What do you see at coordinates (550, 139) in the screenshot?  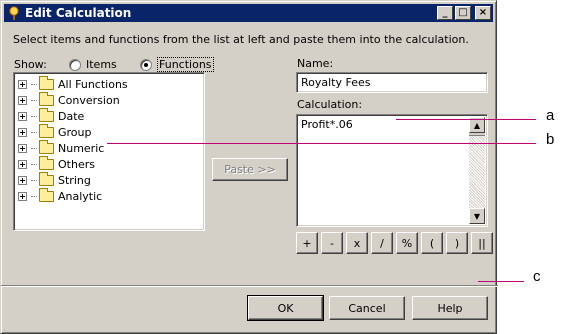 I see `callout-b: b` at bounding box center [550, 139].